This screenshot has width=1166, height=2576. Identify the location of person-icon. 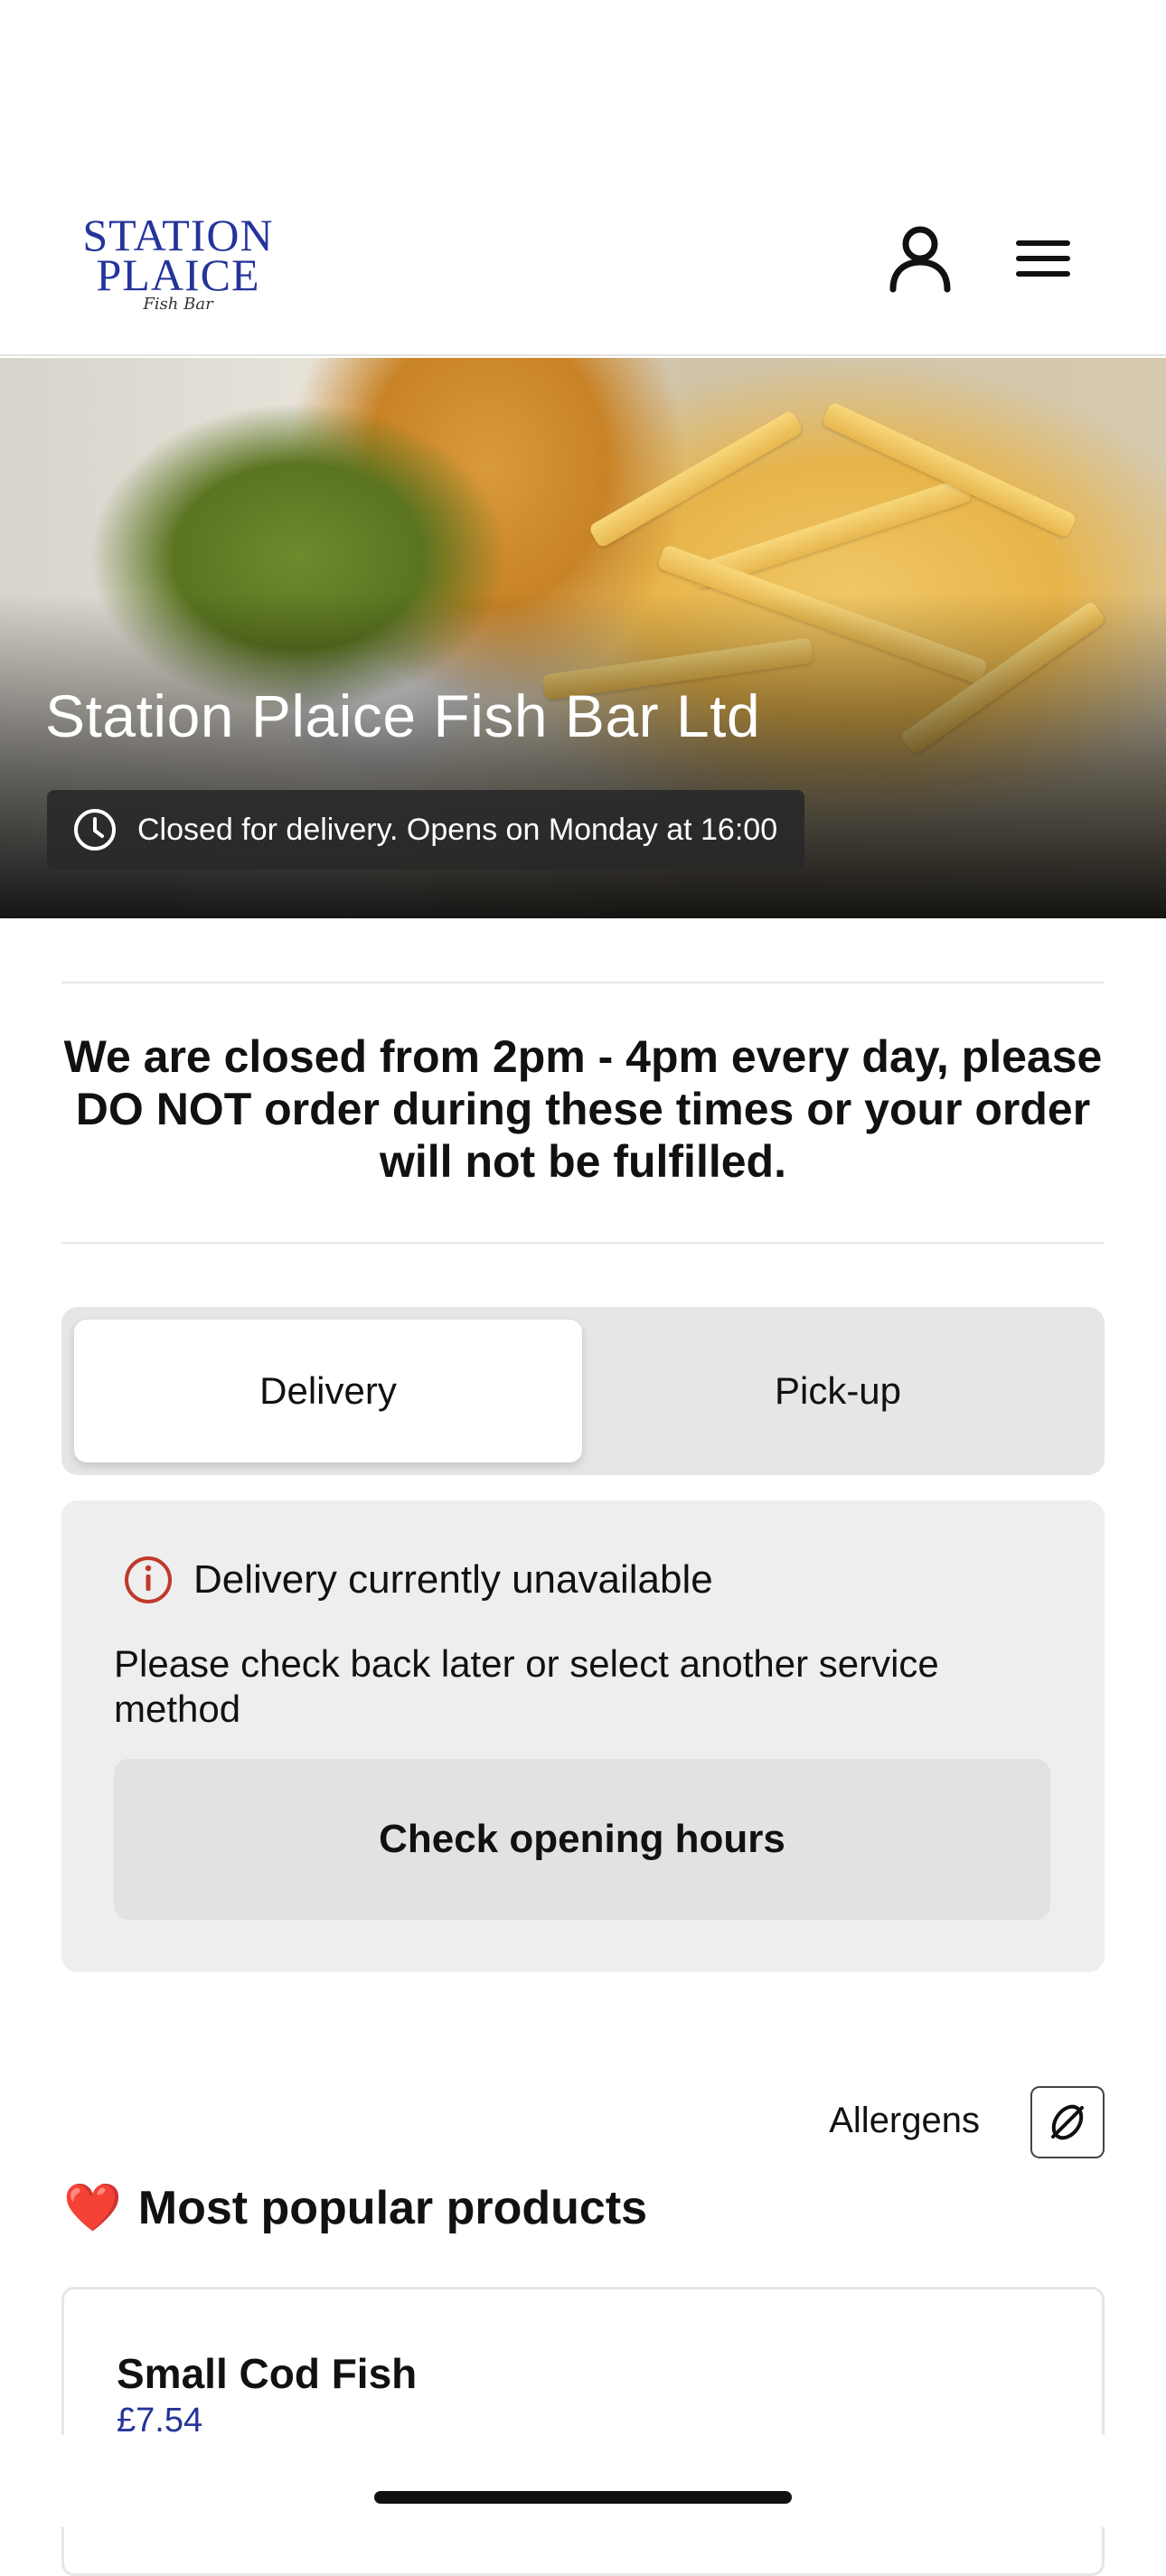
(920, 259).